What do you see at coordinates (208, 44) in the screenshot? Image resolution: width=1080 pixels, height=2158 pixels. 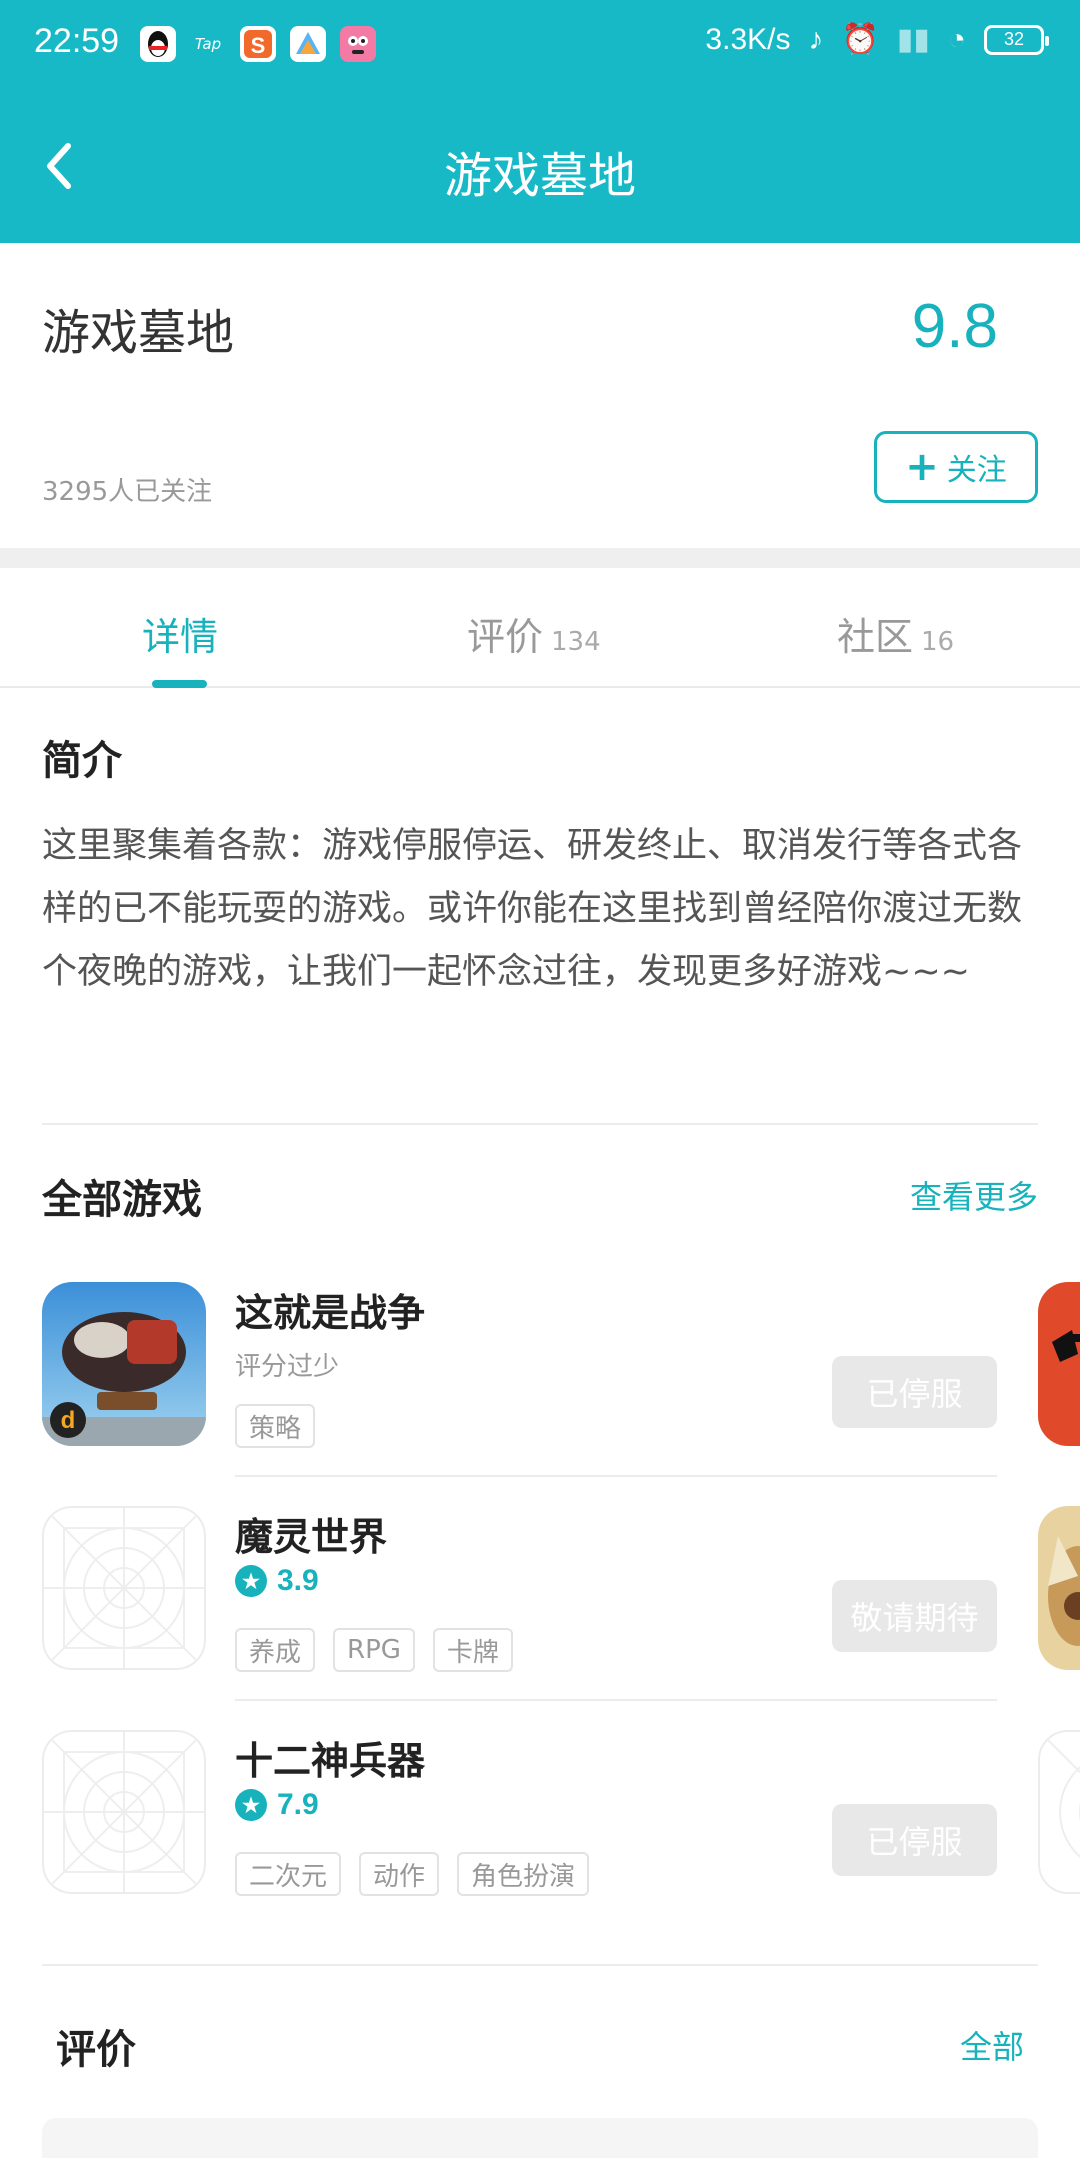 I see `taptap-icon: Tap` at bounding box center [208, 44].